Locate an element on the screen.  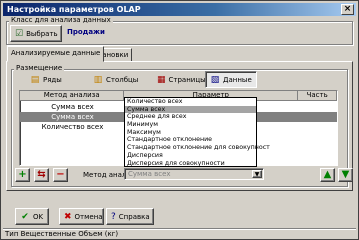
data-button: ▧ Данные is located at coordinates (231, 79).